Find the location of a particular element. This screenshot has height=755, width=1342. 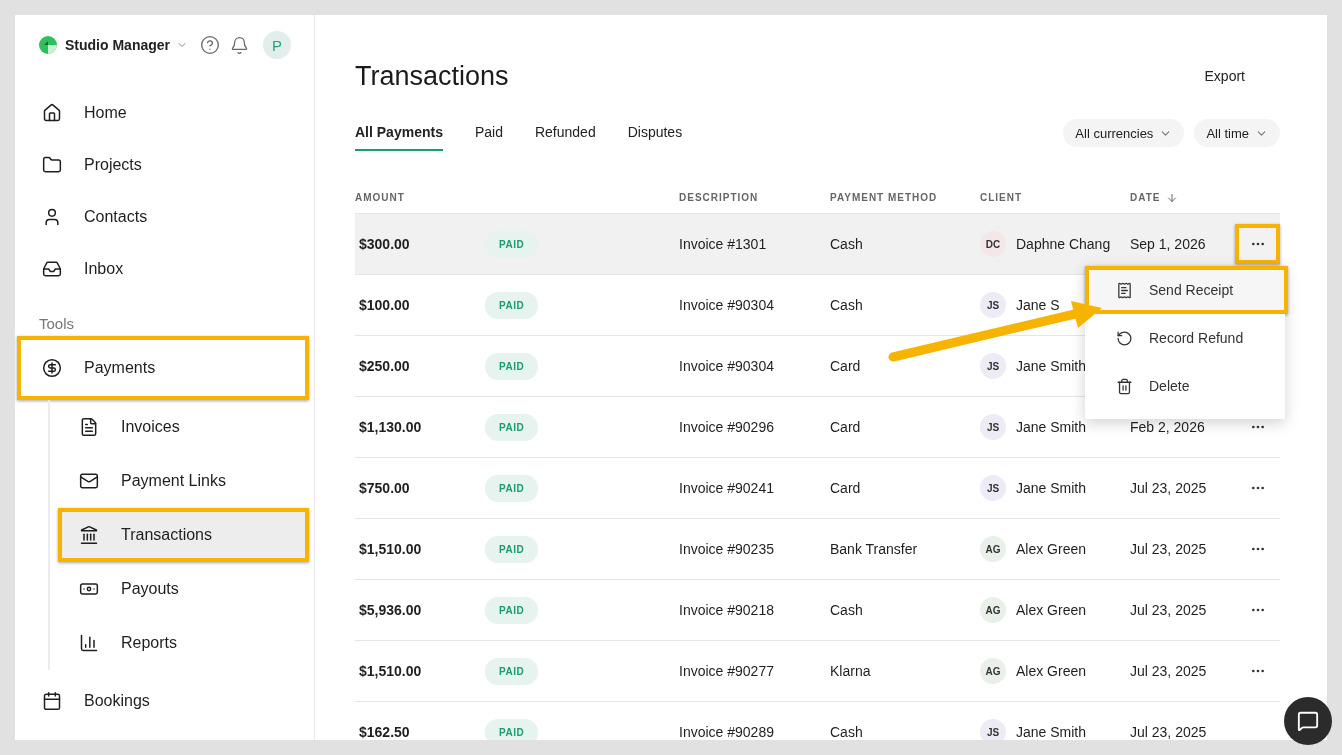

amount-cell-text: $250.00 is located at coordinates (384, 366).